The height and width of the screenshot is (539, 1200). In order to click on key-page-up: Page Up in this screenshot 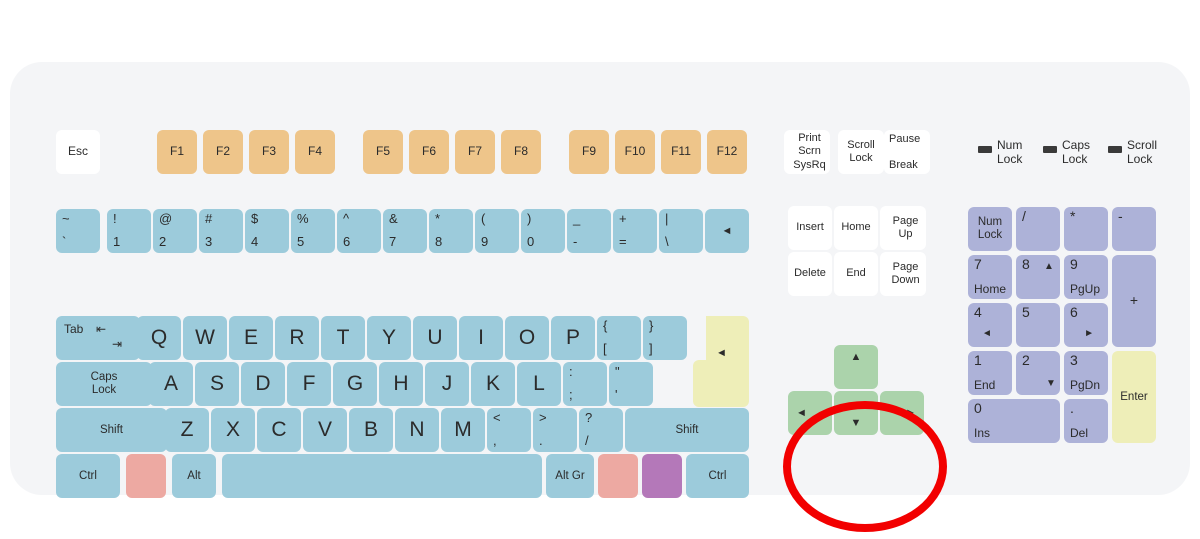, I will do `click(903, 228)`.